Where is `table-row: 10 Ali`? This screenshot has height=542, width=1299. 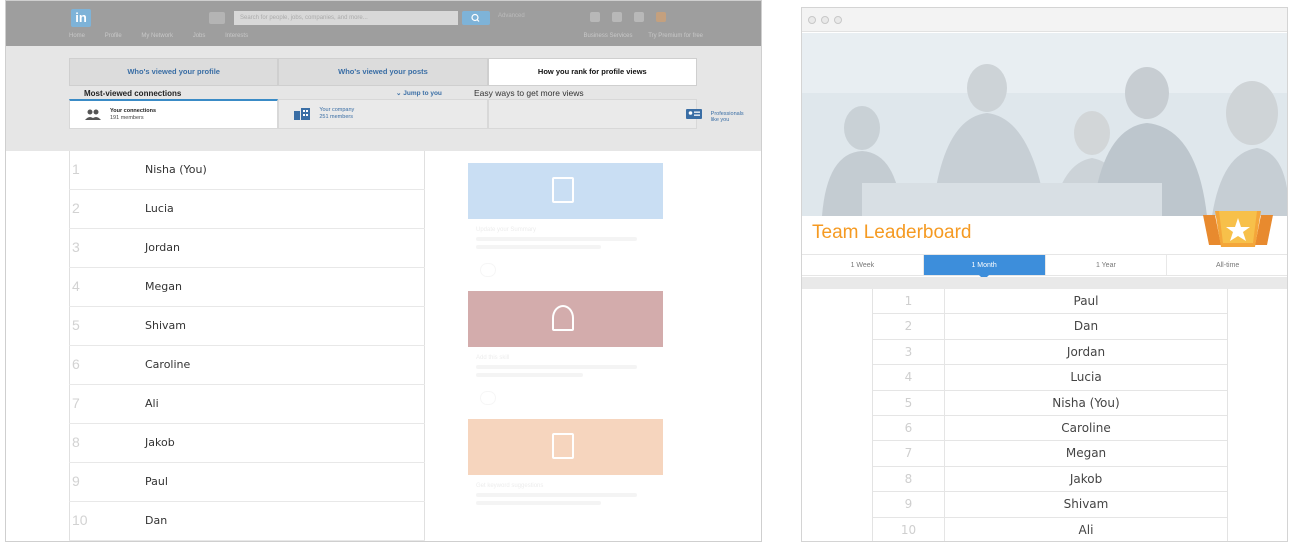
table-row: 10 Ali is located at coordinates (1050, 529).